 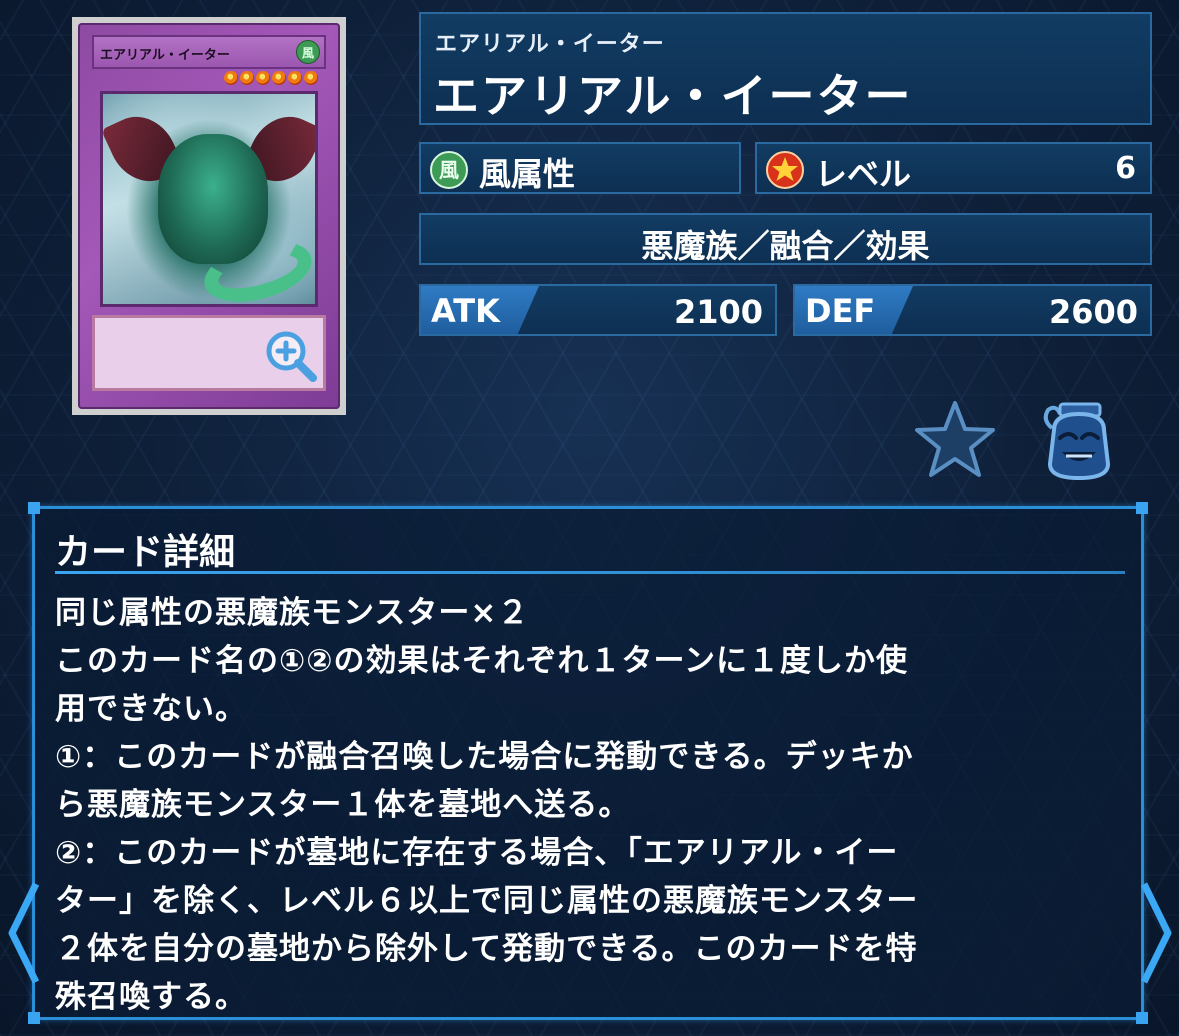 What do you see at coordinates (465, 311) in the screenshot?
I see `atk-label: ATK` at bounding box center [465, 311].